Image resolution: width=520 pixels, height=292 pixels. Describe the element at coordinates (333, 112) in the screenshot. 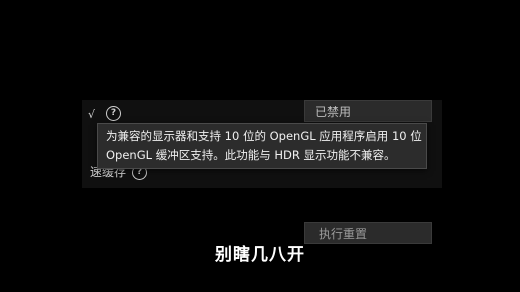

I see `dropdown-value: 已禁用` at that location.